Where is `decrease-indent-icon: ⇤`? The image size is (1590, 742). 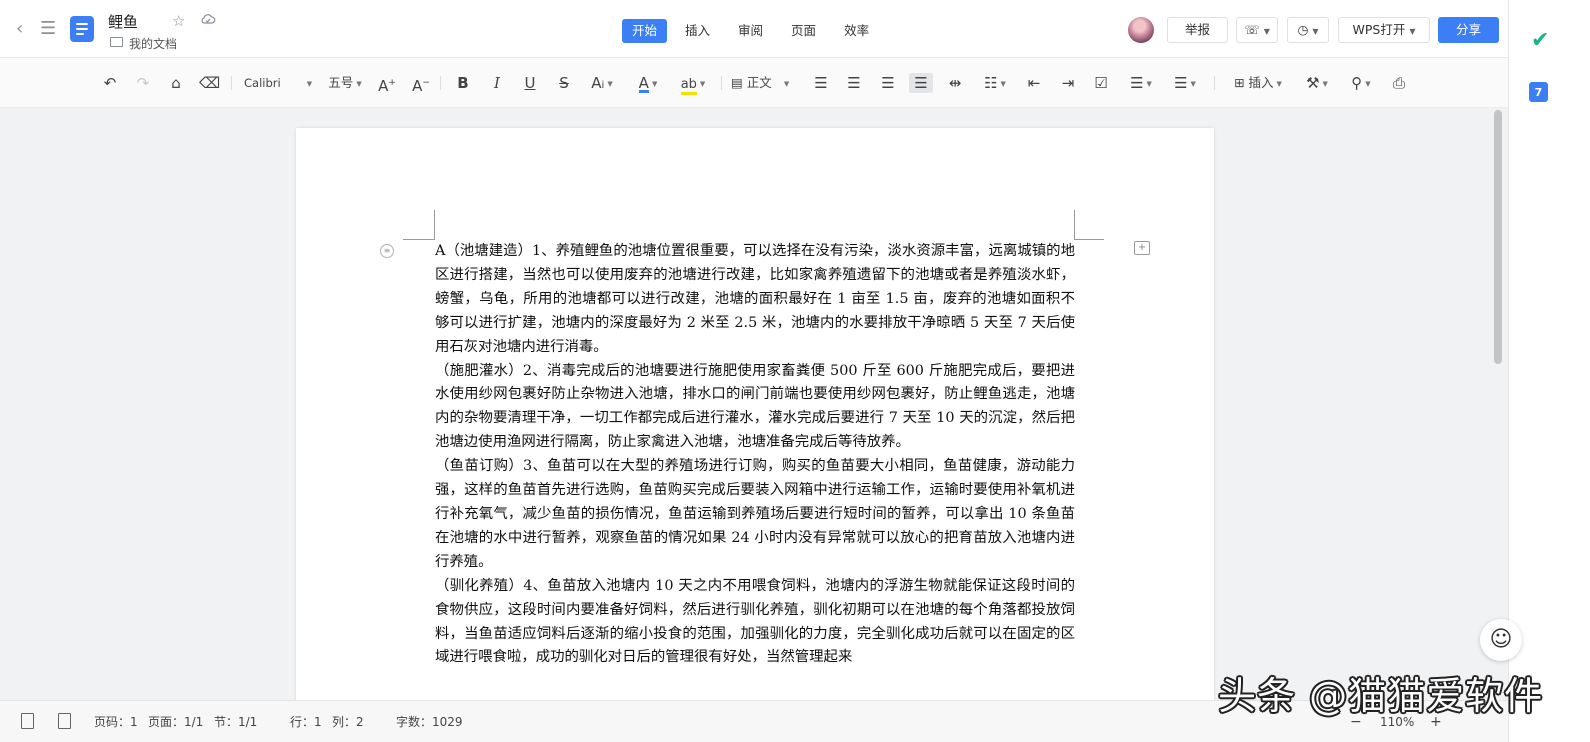 decrease-indent-icon: ⇤ is located at coordinates (1034, 83).